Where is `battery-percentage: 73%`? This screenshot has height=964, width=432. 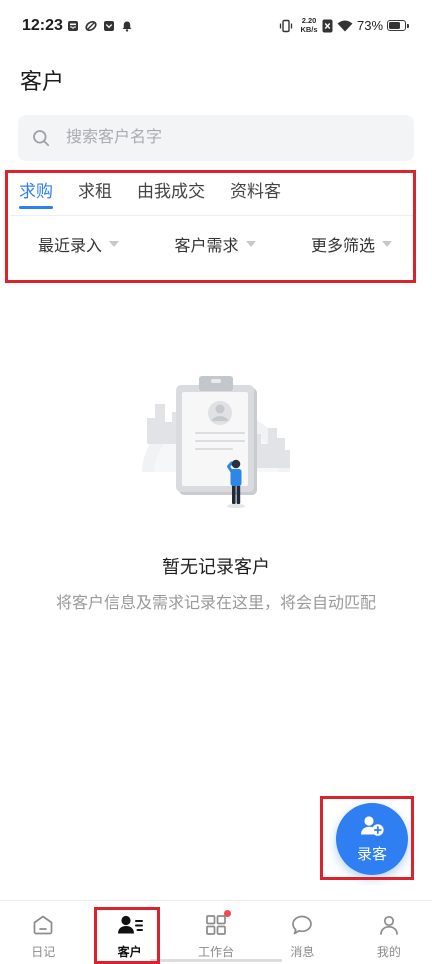 battery-percentage: 73% is located at coordinates (370, 25).